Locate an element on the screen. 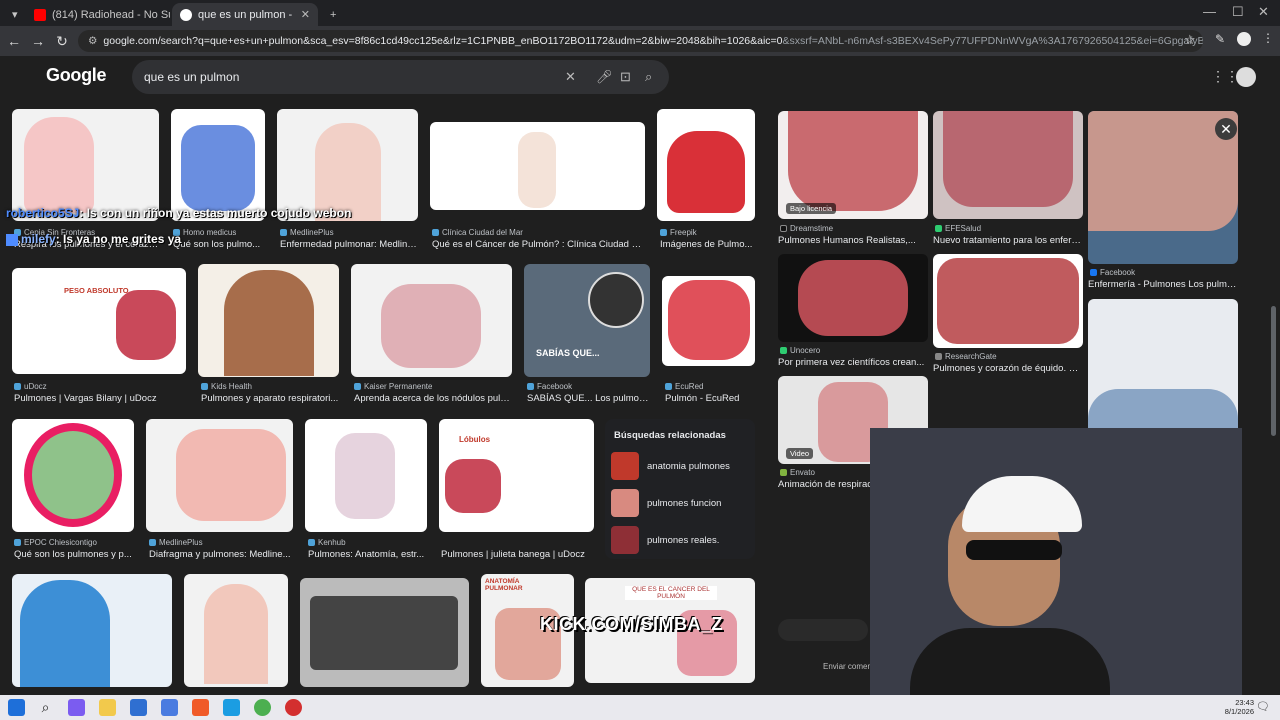  tab-youtube: (814) Radiohead - No Surprises ✕ is located at coordinates (98, 14).